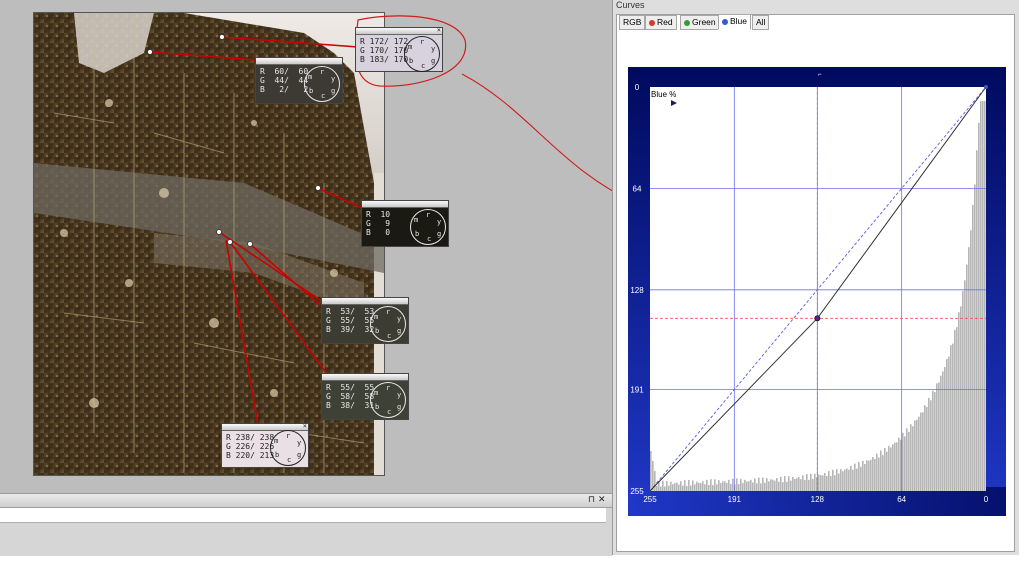 Image resolution: width=1024 pixels, height=562 pixels. What do you see at coordinates (378, 214) in the screenshot?
I see `readout-red: R 10` at bounding box center [378, 214].